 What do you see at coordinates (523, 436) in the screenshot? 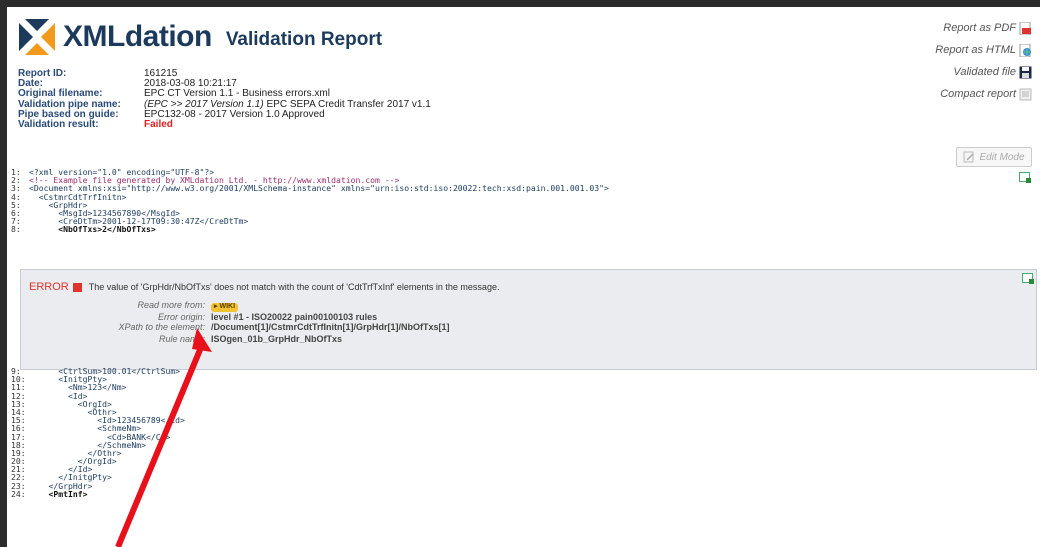
I see `code-line: 17: <Cd>BANK</Cd>` at bounding box center [523, 436].